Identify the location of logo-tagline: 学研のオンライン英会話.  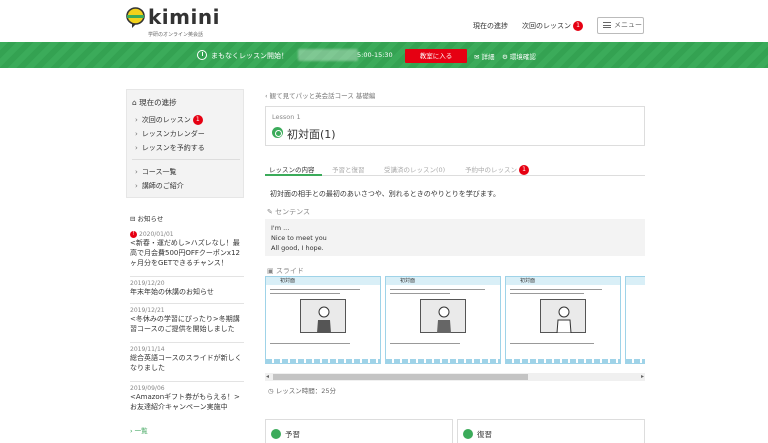
(176, 35).